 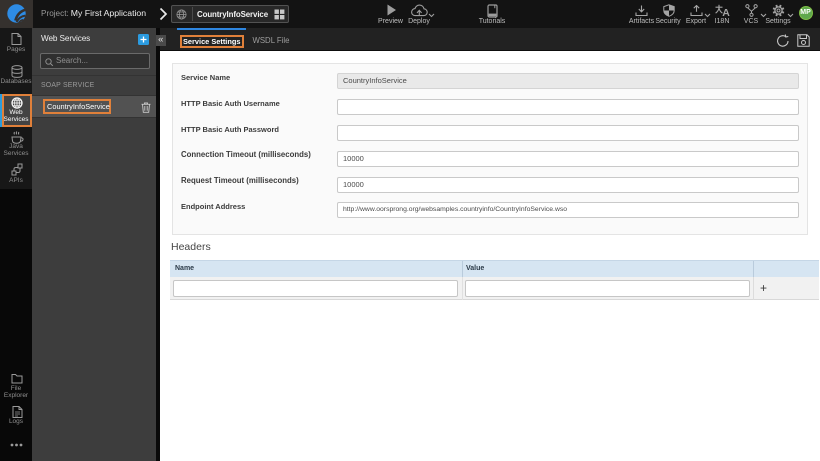 What do you see at coordinates (726, 12) in the screenshot?
I see `svg-text: A` at bounding box center [726, 12].